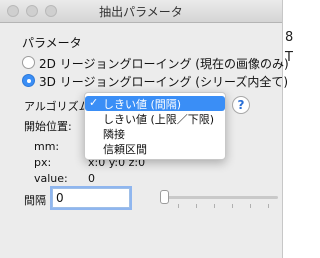  Describe the element at coordinates (142, 104) in the screenshot. I see `menu-item-label: しきい値 (間隔)` at that location.